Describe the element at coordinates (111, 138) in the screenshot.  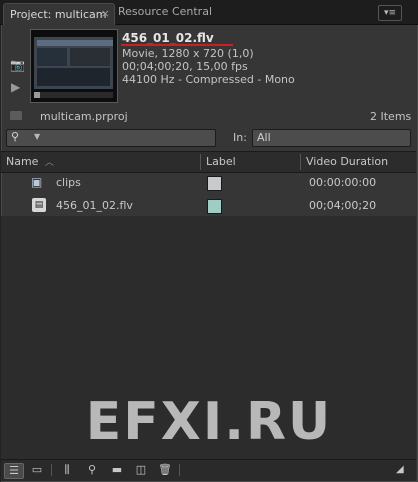
I see `search-input: ⚲ ▼` at that location.